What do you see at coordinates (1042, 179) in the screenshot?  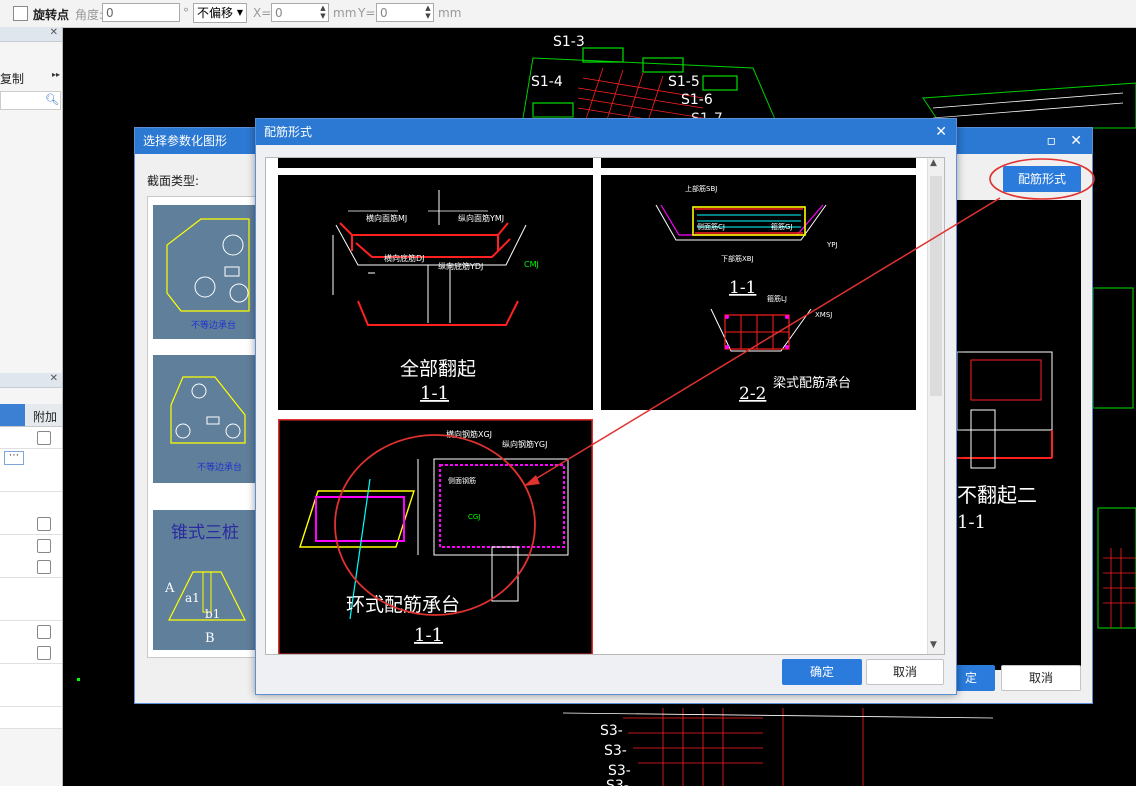 I see `highlight-ellipse` at bounding box center [1042, 179].